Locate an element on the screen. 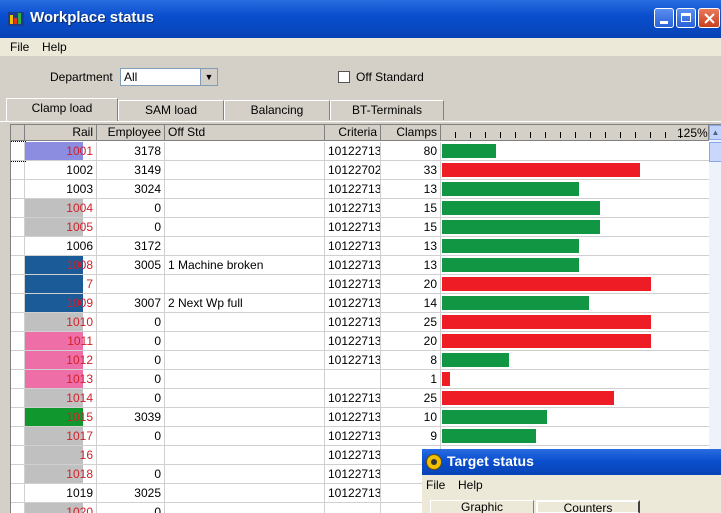  rail-cell: 1001 is located at coordinates (61, 151).